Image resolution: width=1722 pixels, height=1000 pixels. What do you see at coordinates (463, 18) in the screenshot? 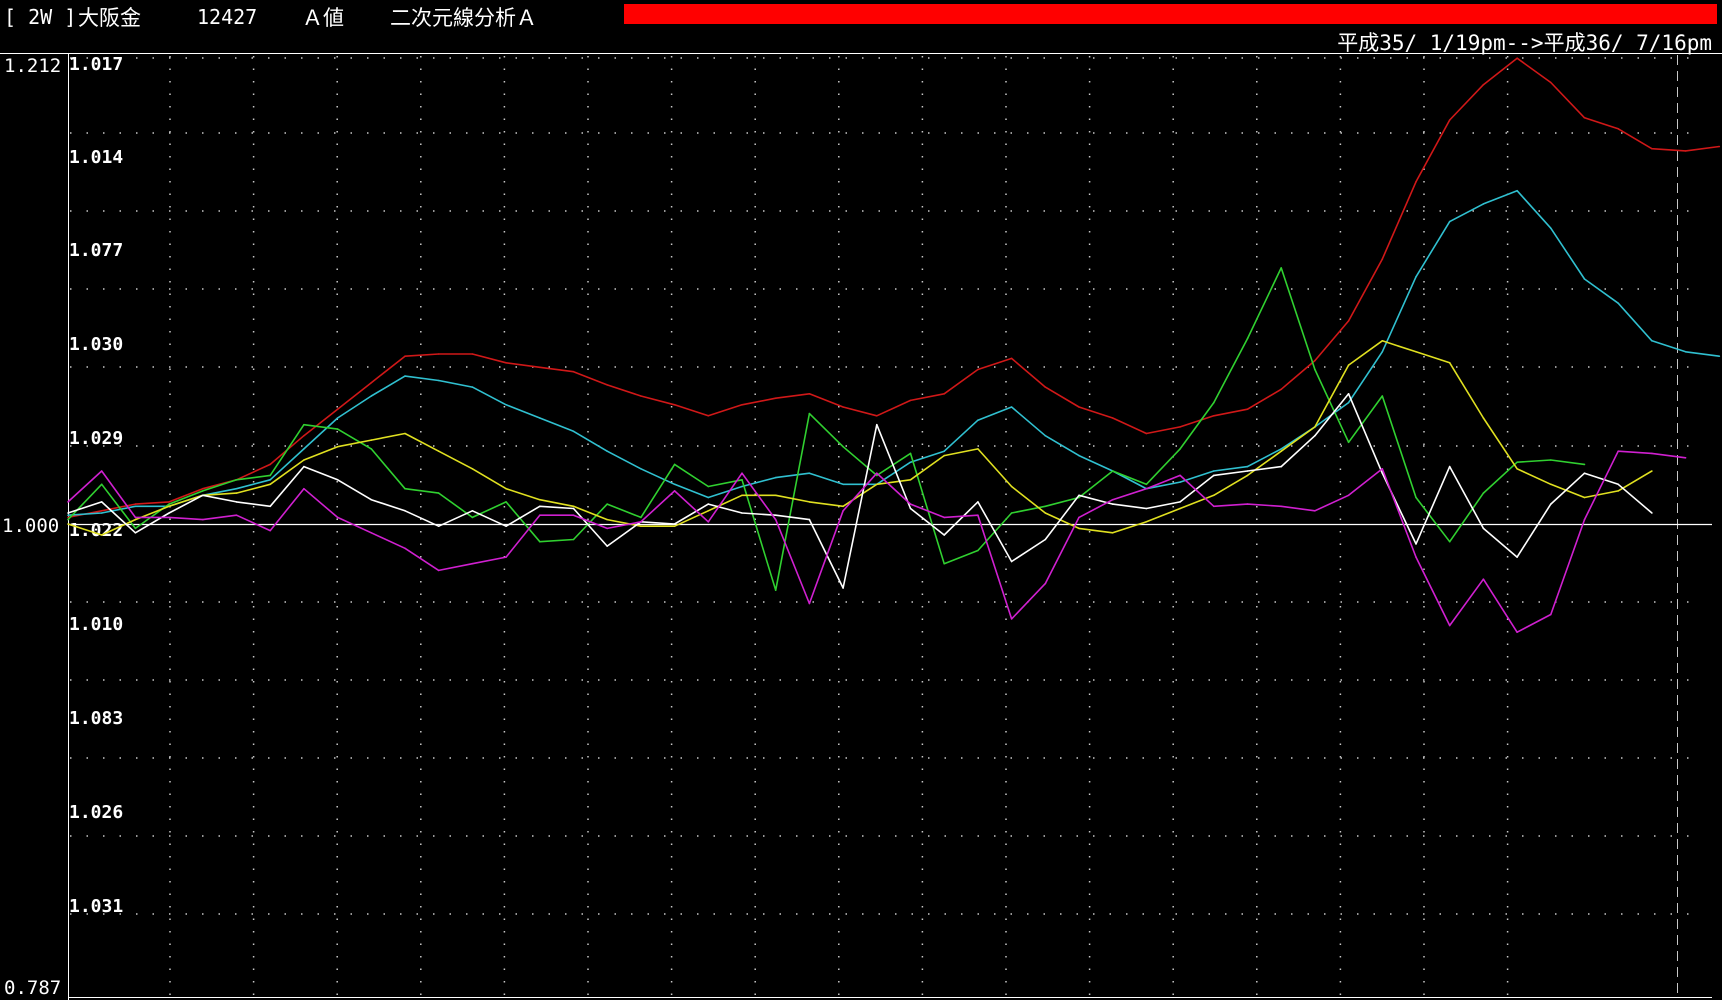
I see `analysis-label: 二次元線分析Ａ` at bounding box center [463, 18].